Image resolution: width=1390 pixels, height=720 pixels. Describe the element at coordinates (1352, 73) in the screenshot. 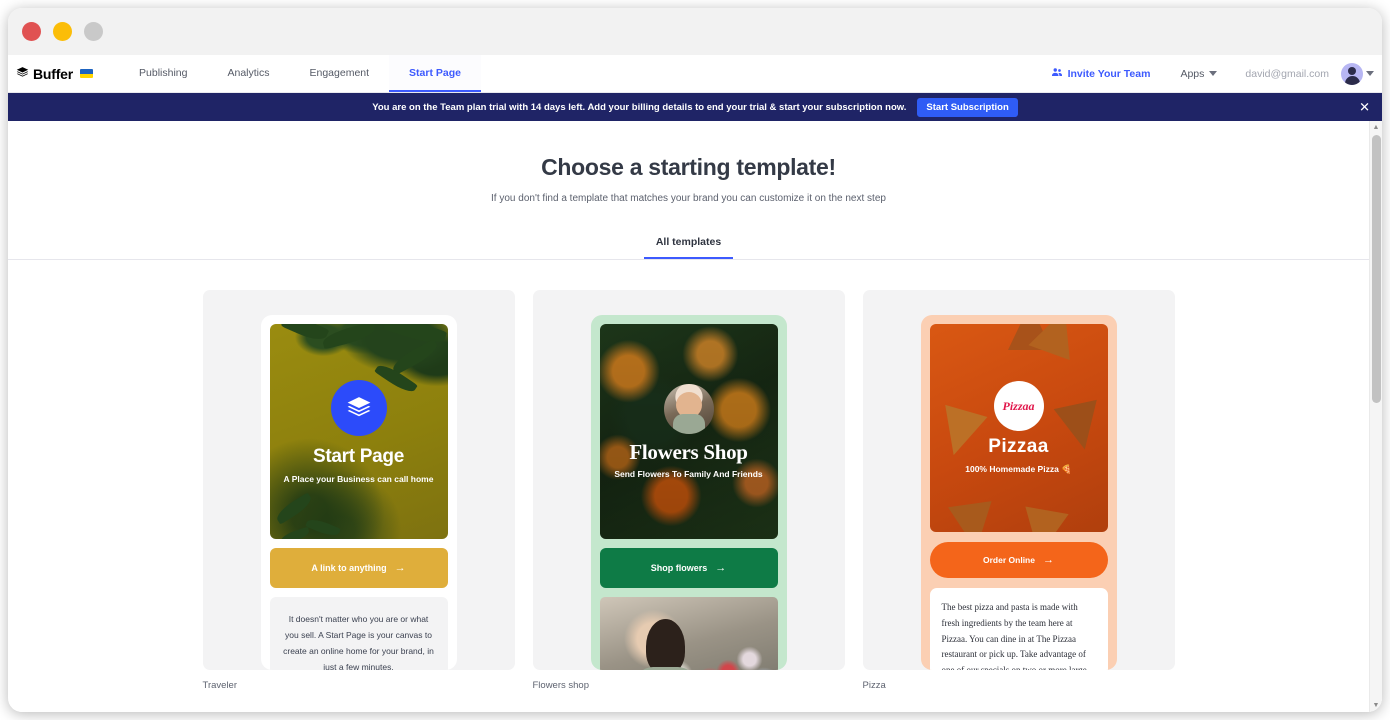

I see `avatar` at that location.